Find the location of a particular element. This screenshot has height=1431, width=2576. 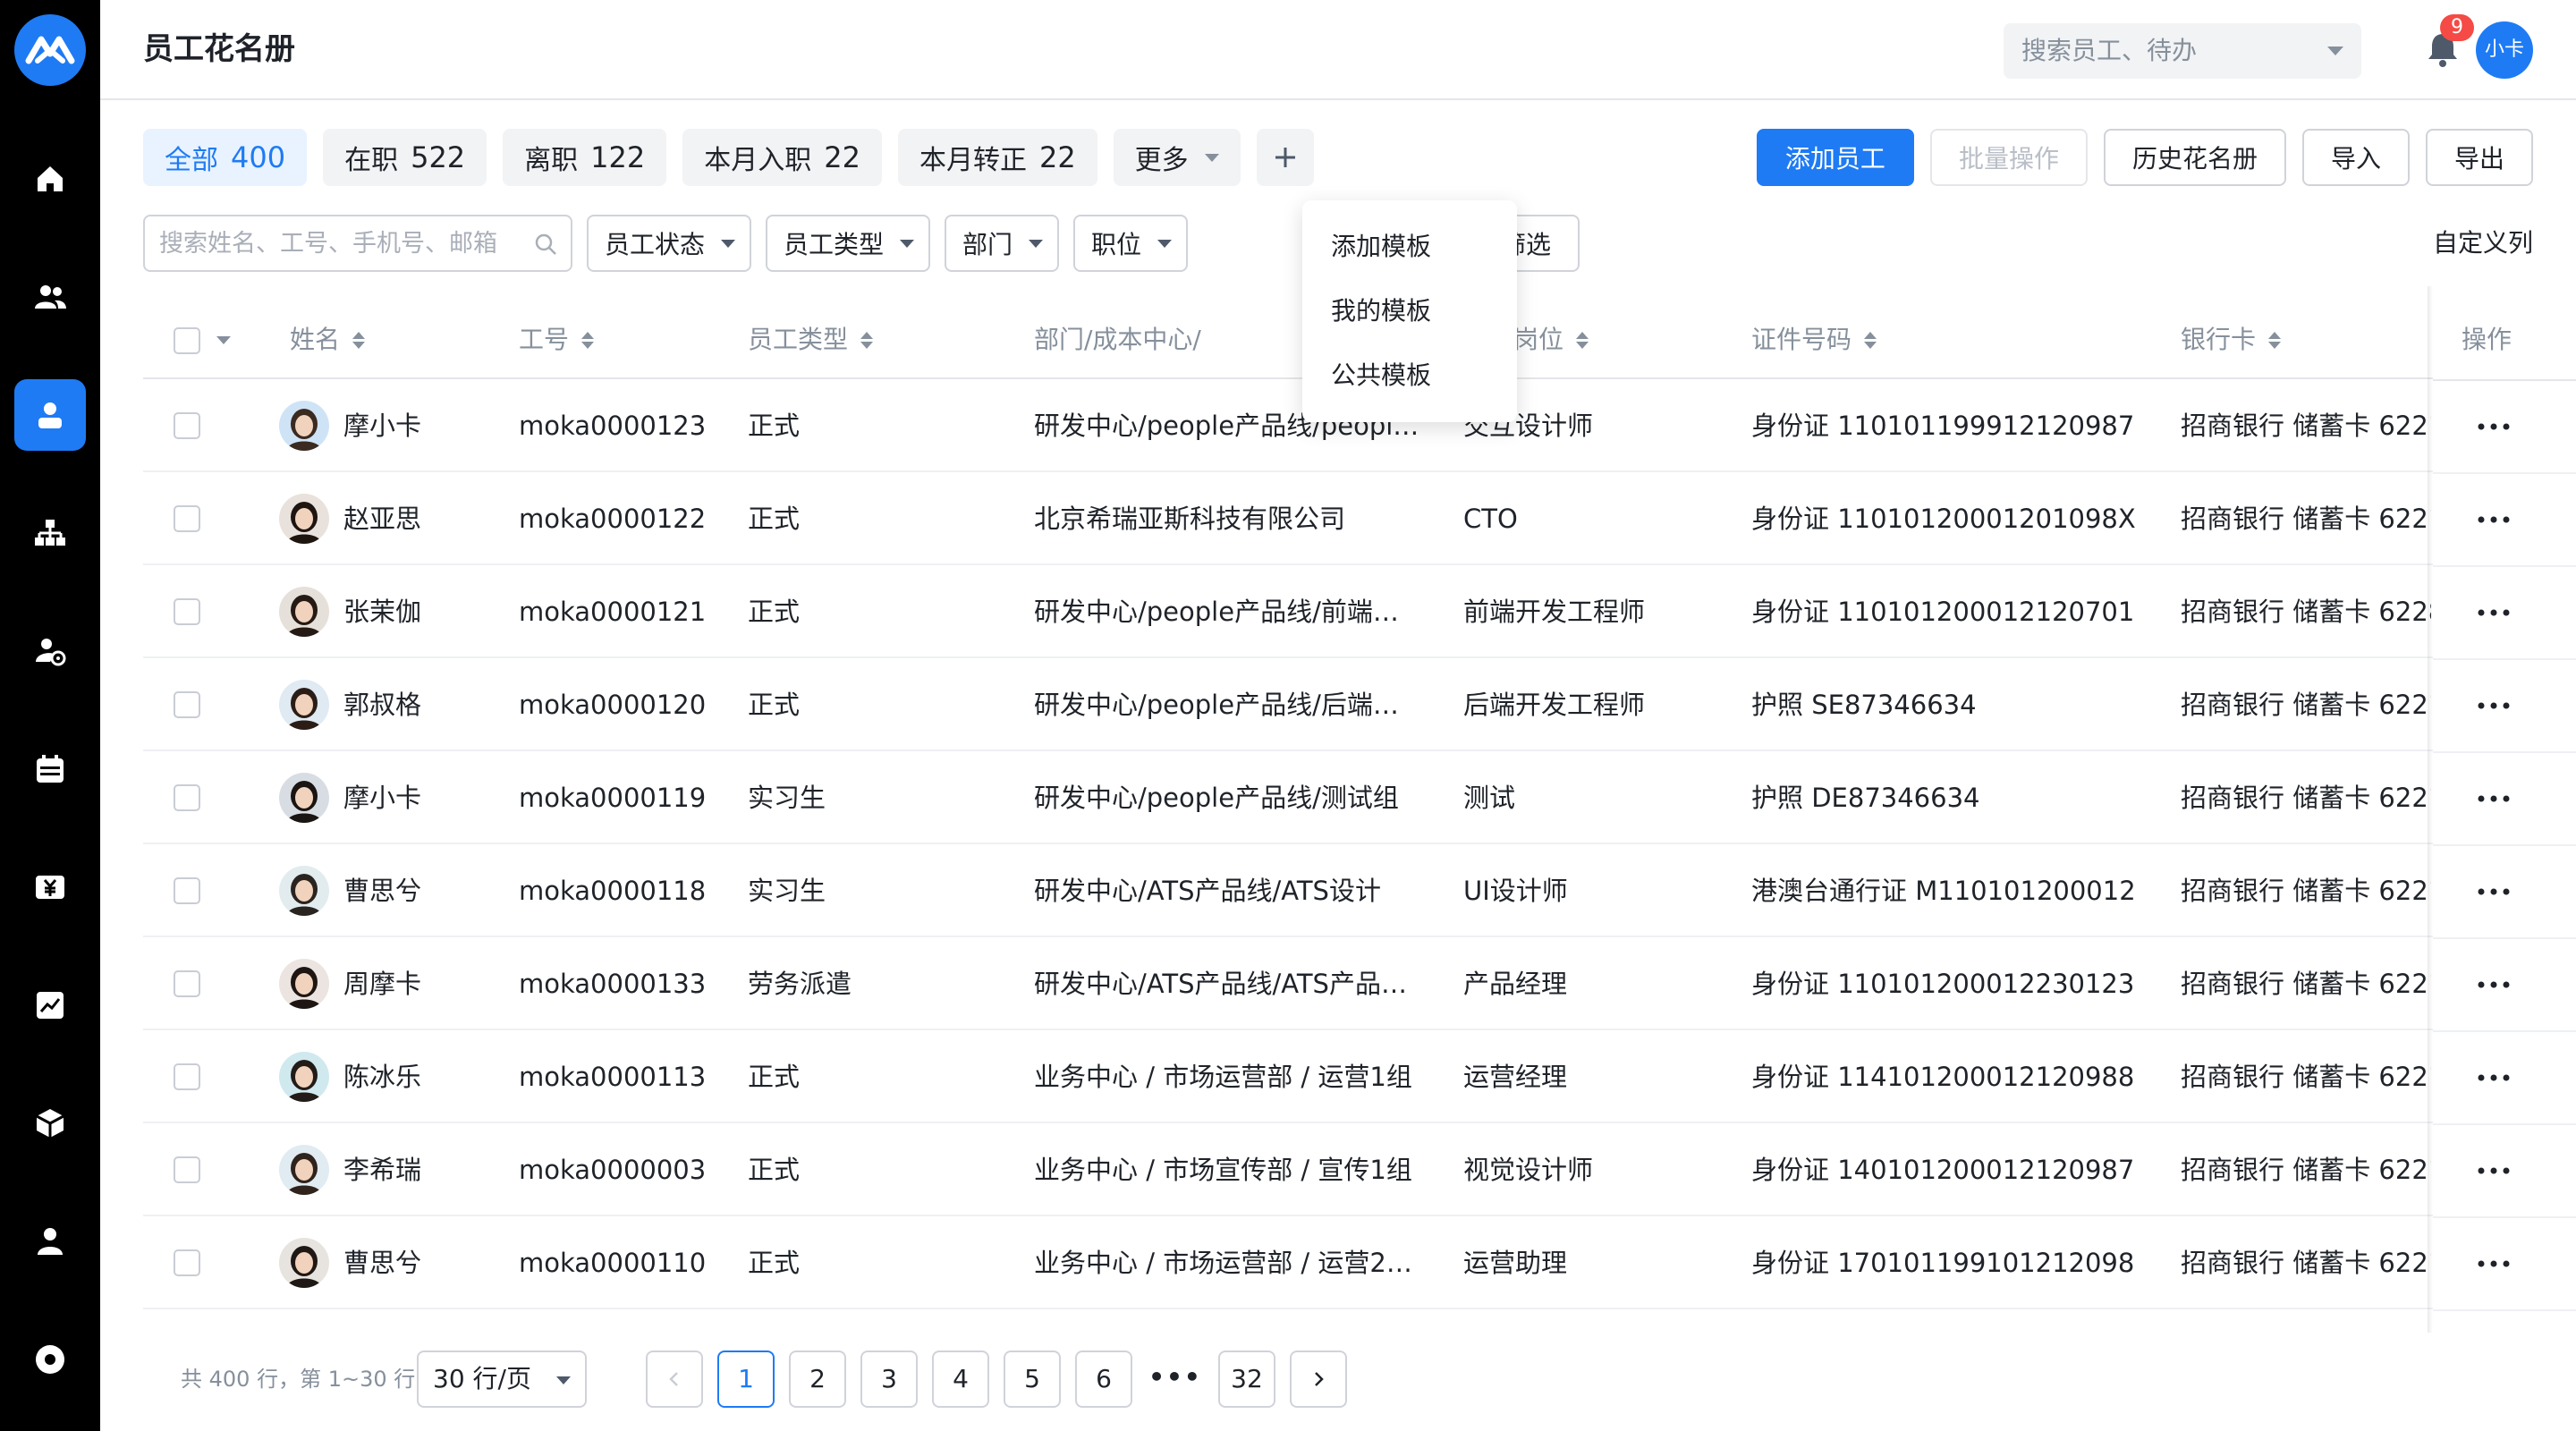

page-last: 32 is located at coordinates (1246, 1380).